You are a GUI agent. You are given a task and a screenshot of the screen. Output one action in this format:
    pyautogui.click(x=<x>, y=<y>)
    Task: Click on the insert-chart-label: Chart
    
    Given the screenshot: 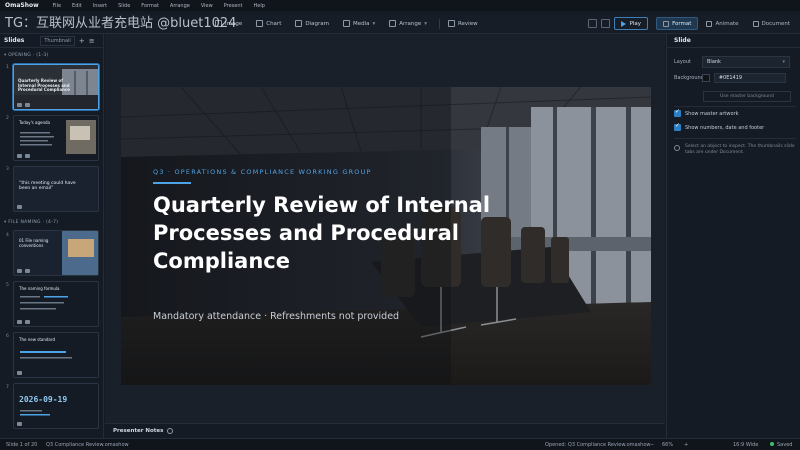 What is the action you would take?
    pyautogui.click(x=274, y=23)
    